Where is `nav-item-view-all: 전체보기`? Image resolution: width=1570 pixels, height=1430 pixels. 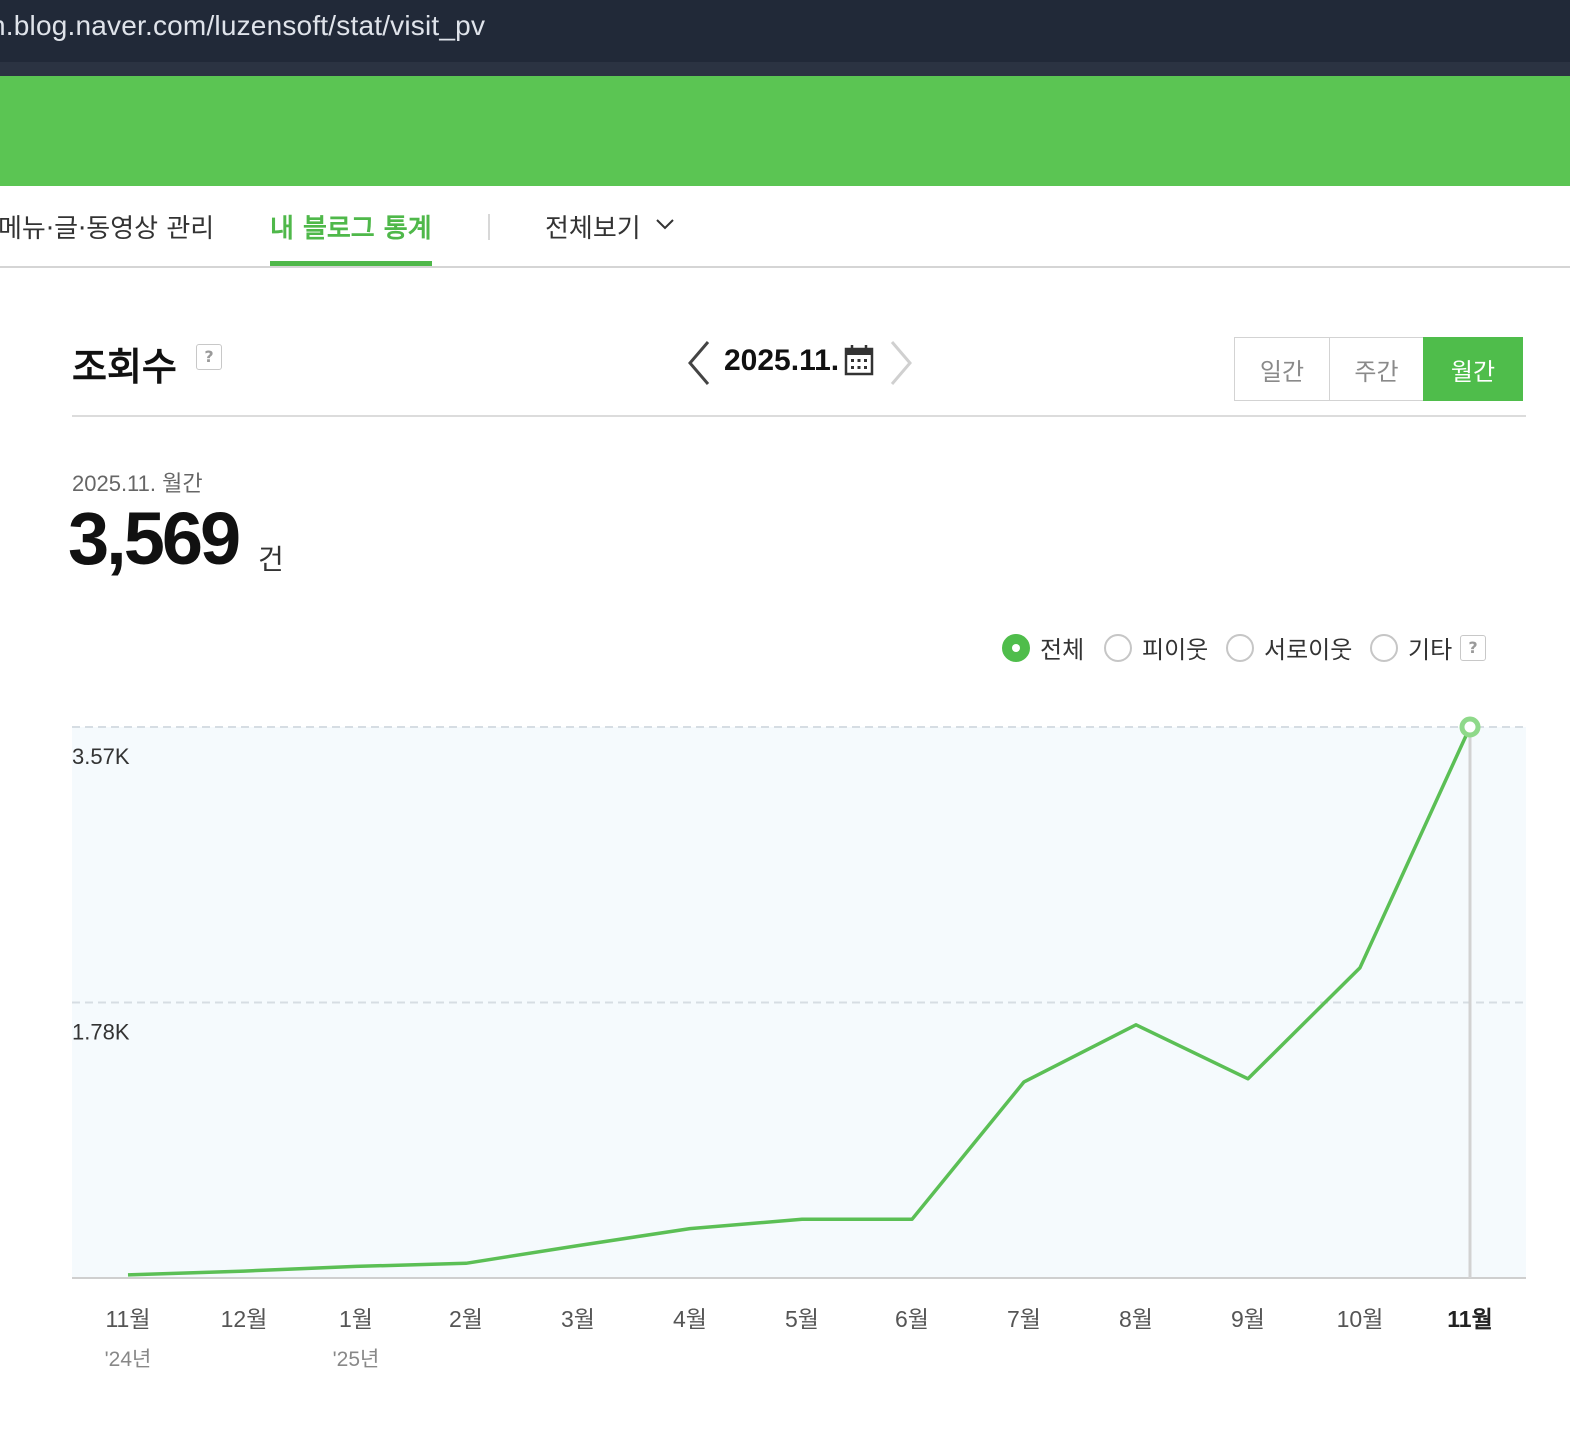 nav-item-view-all: 전체보기 is located at coordinates (593, 226).